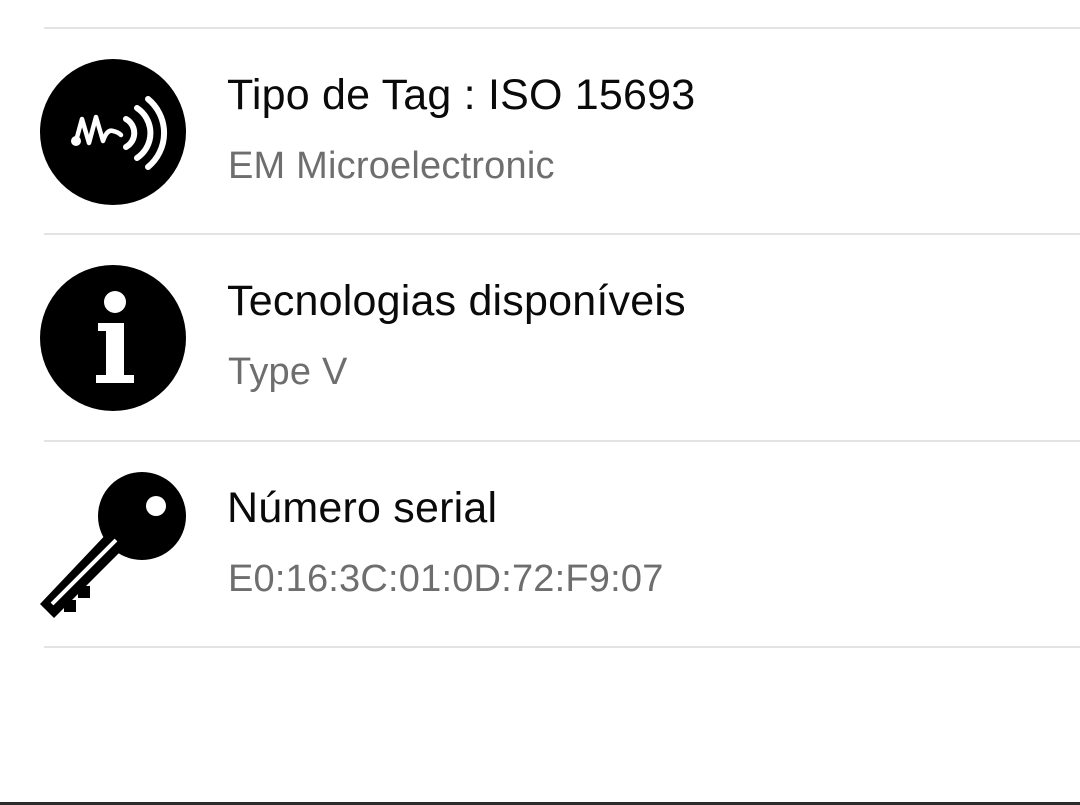 This screenshot has width=1080, height=805. Describe the element at coordinates (113, 545) in the screenshot. I see `key-icon` at that location.